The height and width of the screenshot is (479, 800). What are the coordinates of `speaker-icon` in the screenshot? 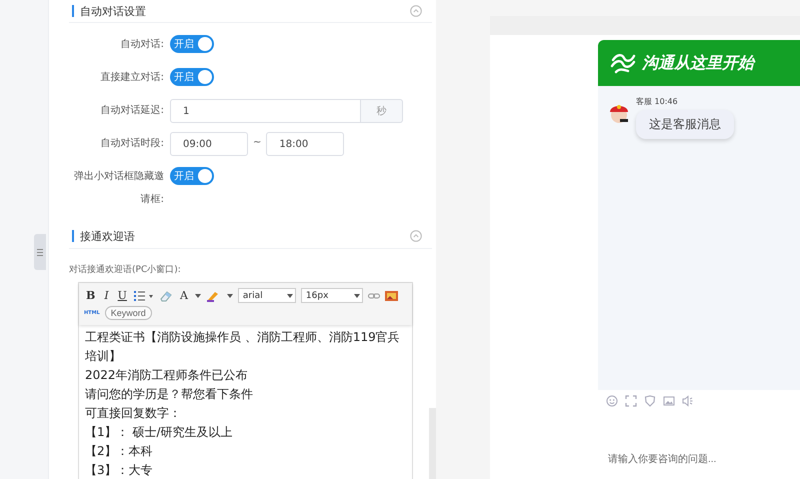 It's located at (688, 401).